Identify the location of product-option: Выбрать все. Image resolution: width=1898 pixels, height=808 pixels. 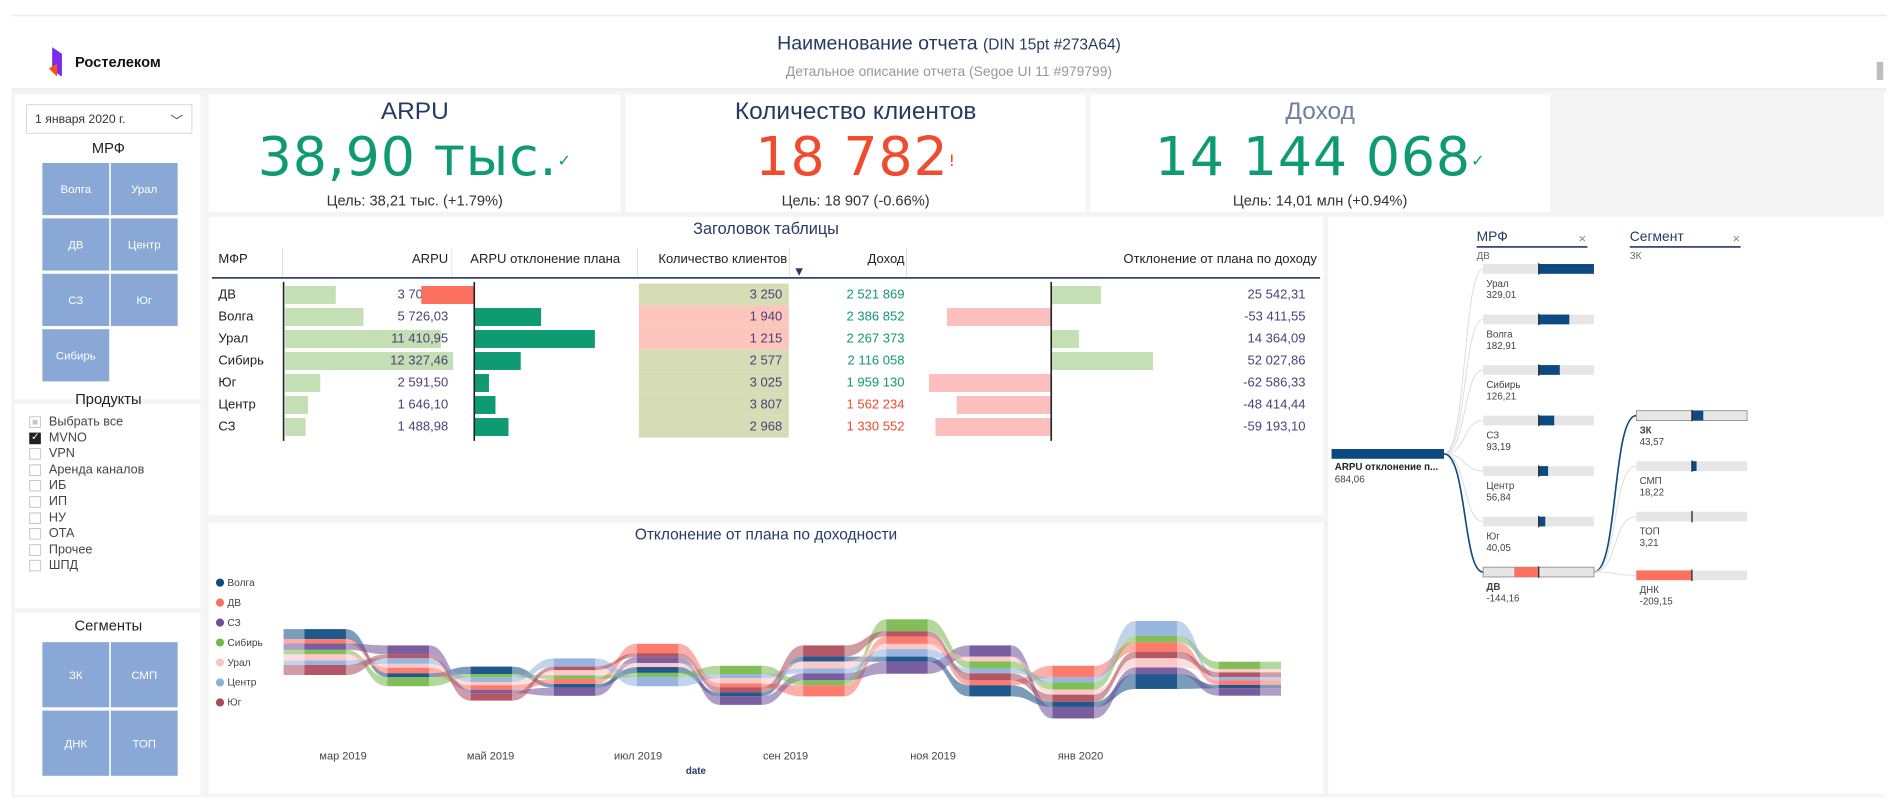
(76, 422).